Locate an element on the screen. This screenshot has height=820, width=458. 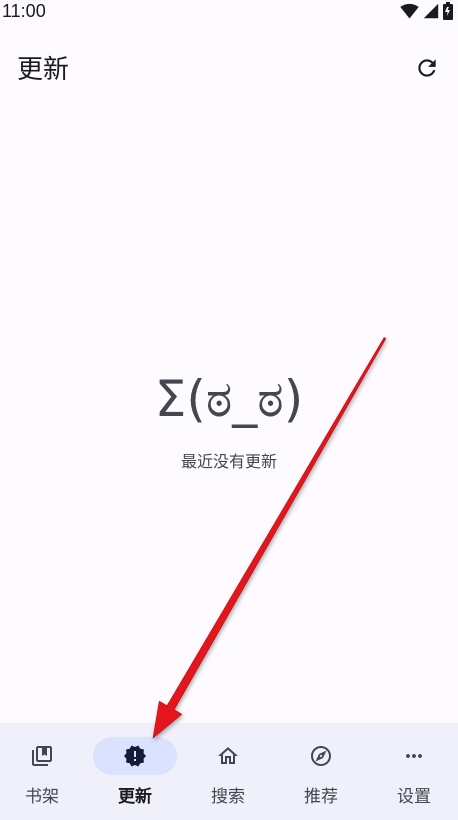
nav-label: 搜索 is located at coordinates (228, 797).